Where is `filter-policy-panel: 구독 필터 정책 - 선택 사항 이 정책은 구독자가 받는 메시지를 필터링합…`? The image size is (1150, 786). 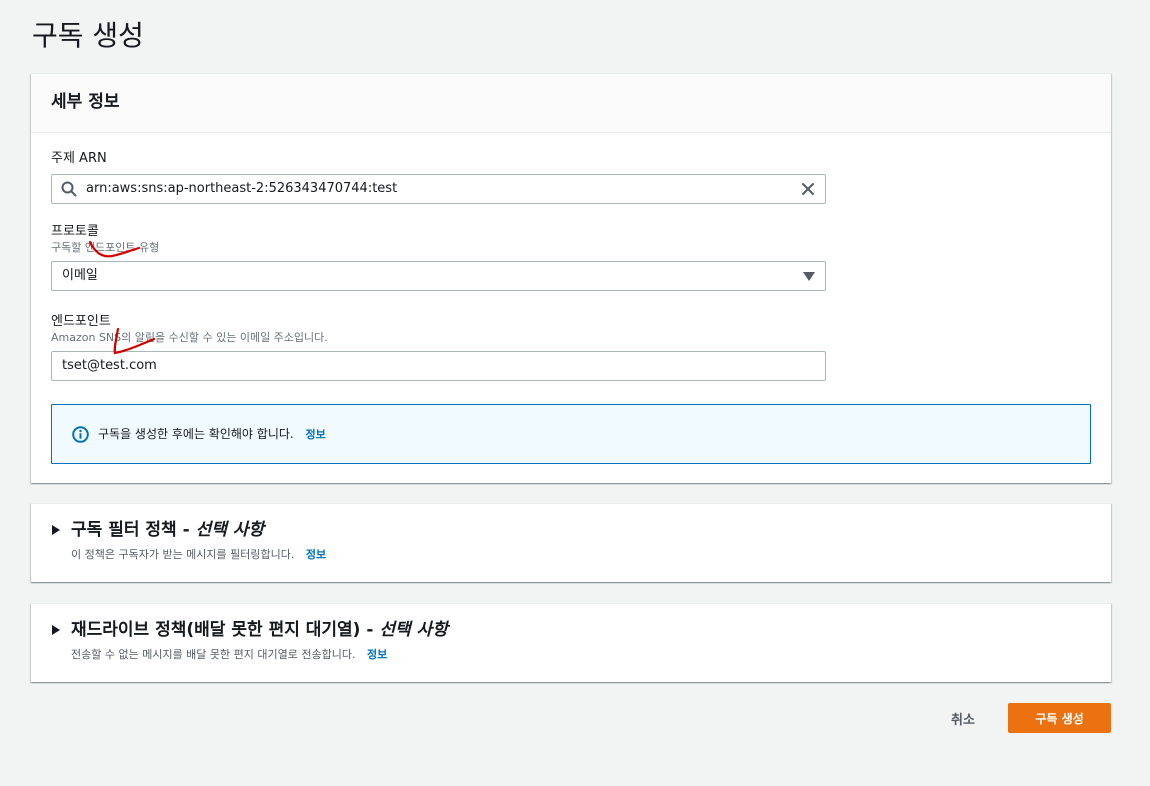
filter-policy-panel: 구독 필터 정책 - 선택 사항 이 정책은 구독자가 받는 메시지를 필터링합… is located at coordinates (571, 542).